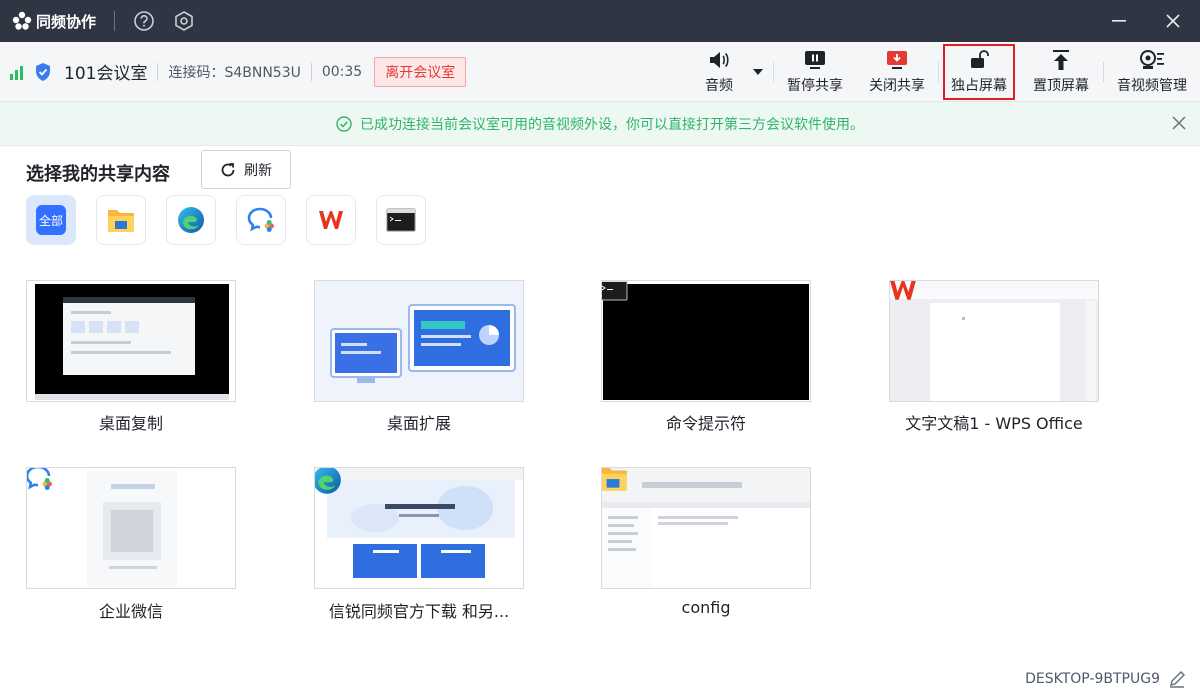 The height and width of the screenshot is (700, 1200). Describe the element at coordinates (897, 60) in the screenshot. I see `stop-share-icon` at that location.